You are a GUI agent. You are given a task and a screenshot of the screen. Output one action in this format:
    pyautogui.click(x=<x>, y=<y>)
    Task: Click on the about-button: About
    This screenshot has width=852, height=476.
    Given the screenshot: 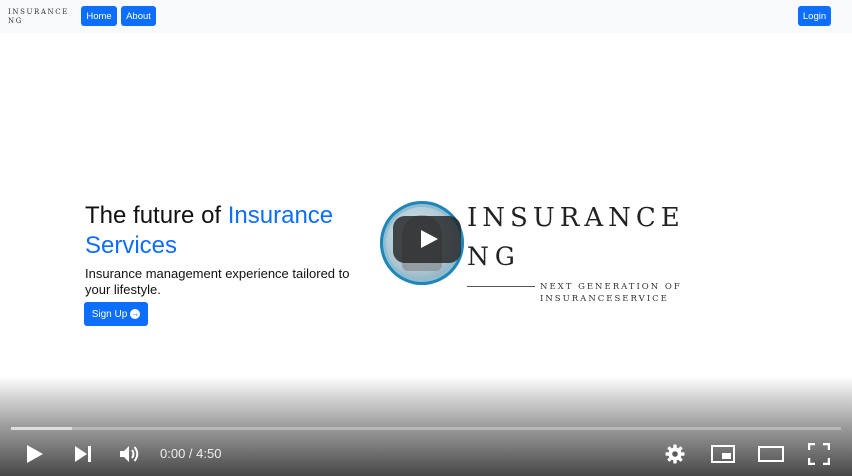 What is the action you would take?
    pyautogui.click(x=138, y=16)
    